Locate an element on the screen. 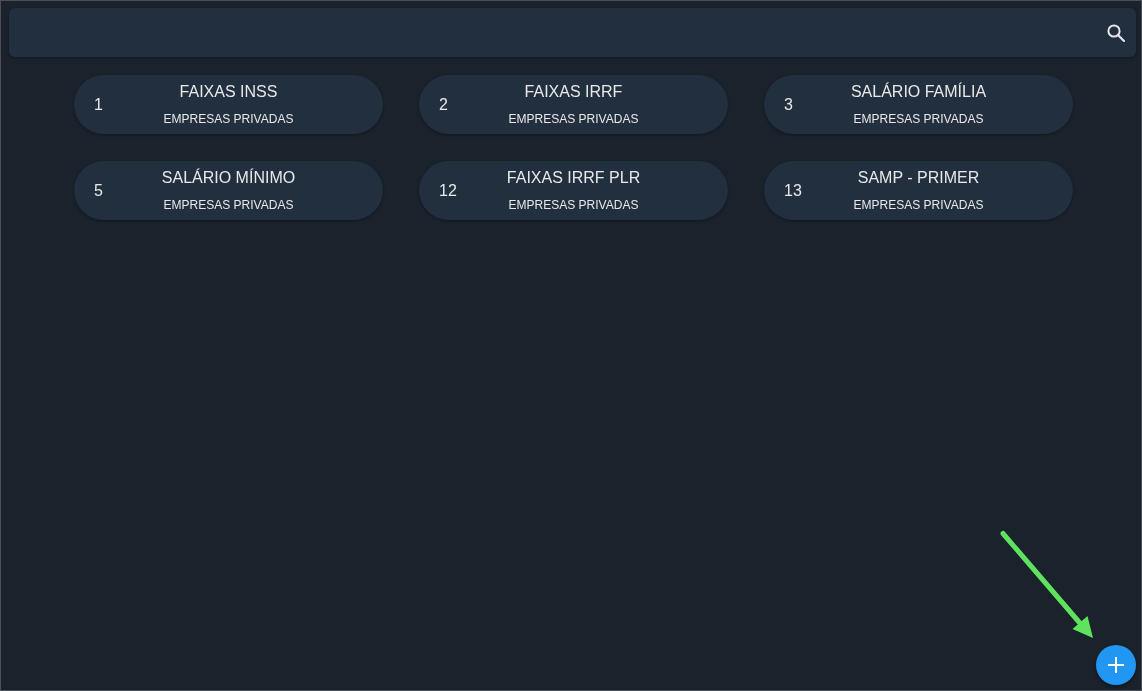 The image size is (1142, 691). card-number: 13 is located at coordinates (793, 190).